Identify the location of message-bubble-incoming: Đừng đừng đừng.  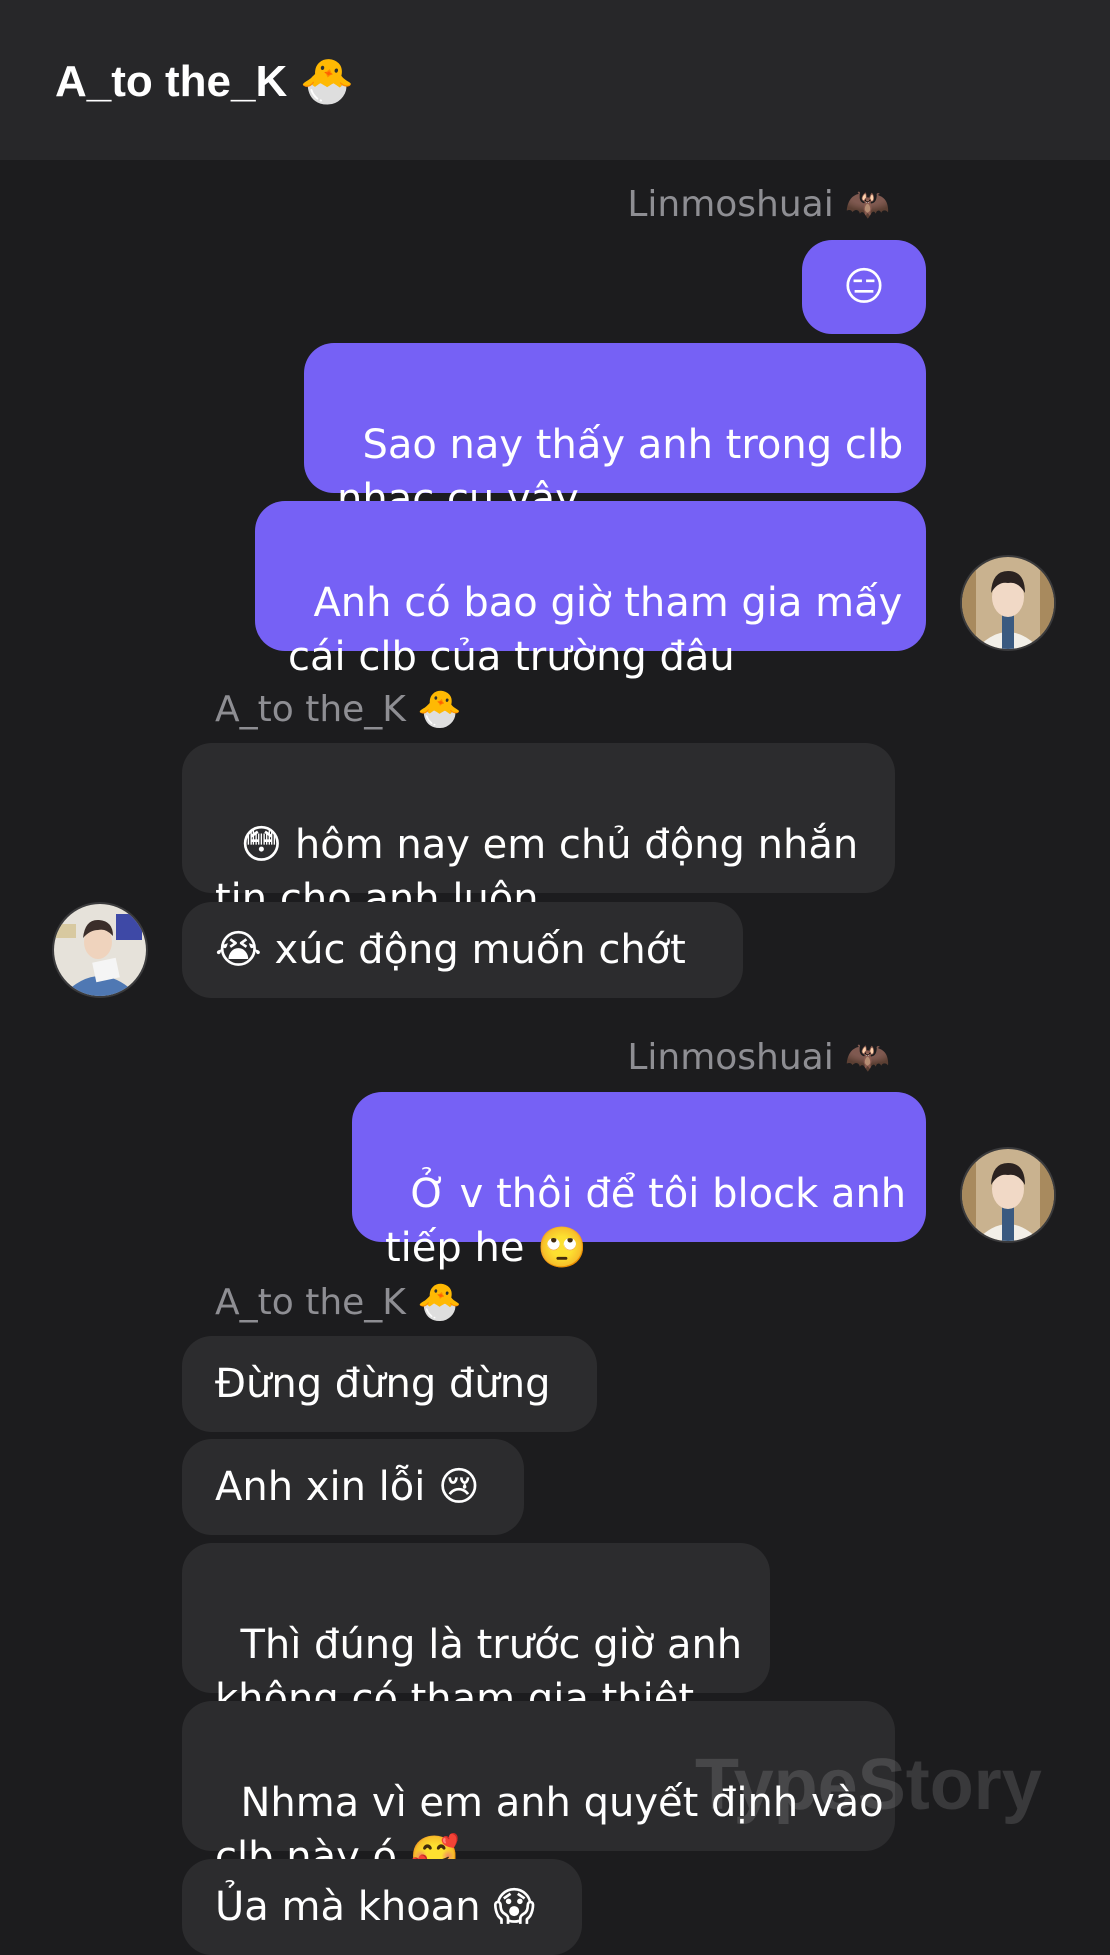
(389, 1384).